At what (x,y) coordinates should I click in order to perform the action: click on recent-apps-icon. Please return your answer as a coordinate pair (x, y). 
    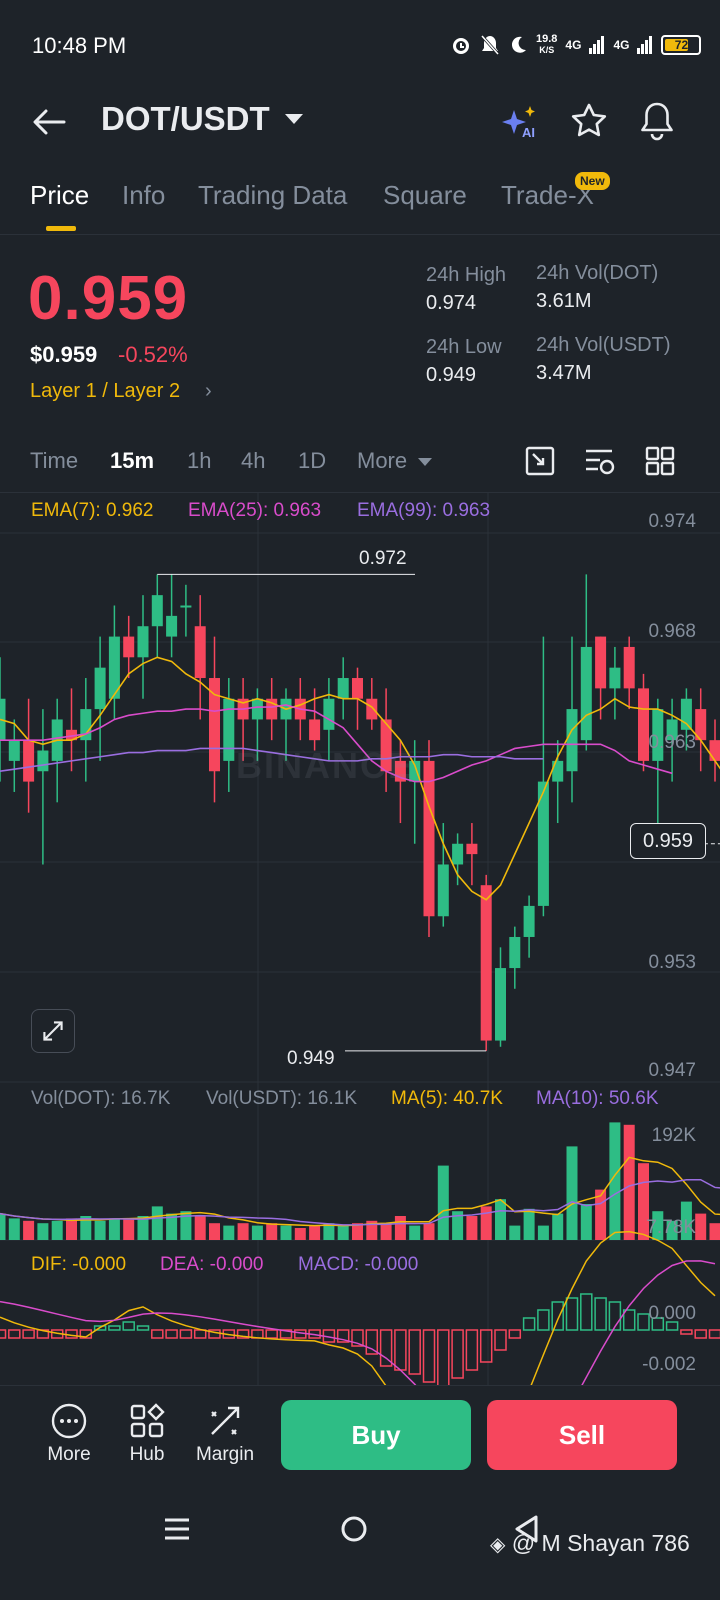
    Looking at the image, I should click on (177, 1529).